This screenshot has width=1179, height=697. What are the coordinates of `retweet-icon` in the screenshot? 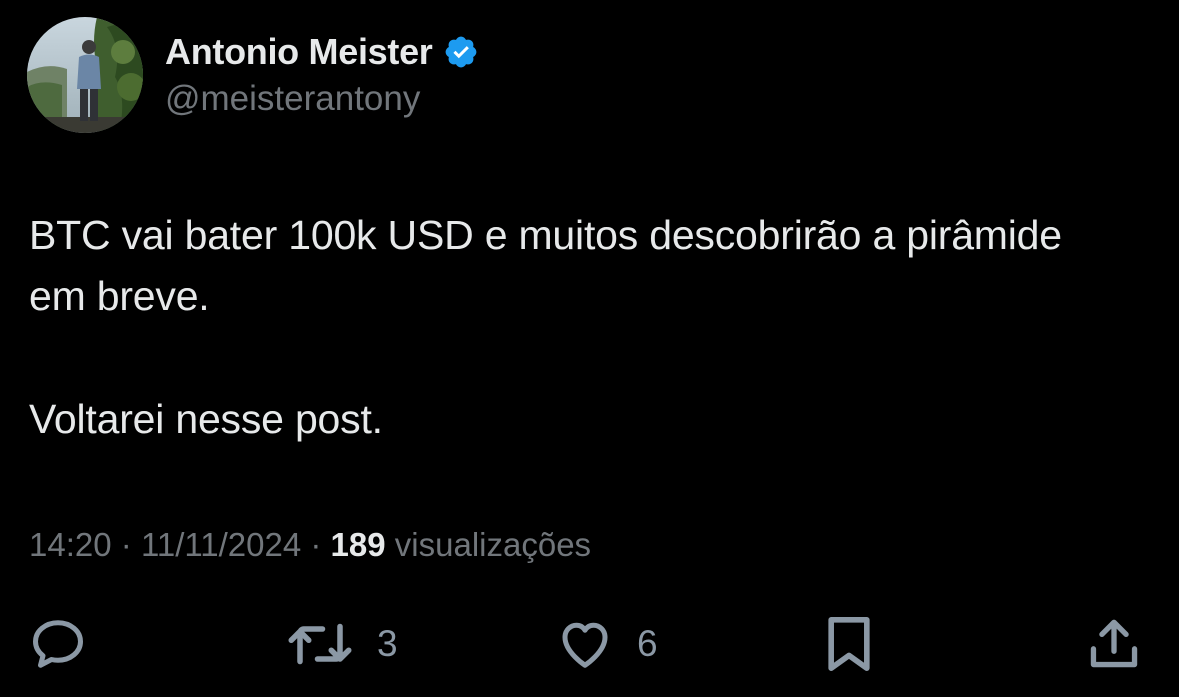 It's located at (320, 644).